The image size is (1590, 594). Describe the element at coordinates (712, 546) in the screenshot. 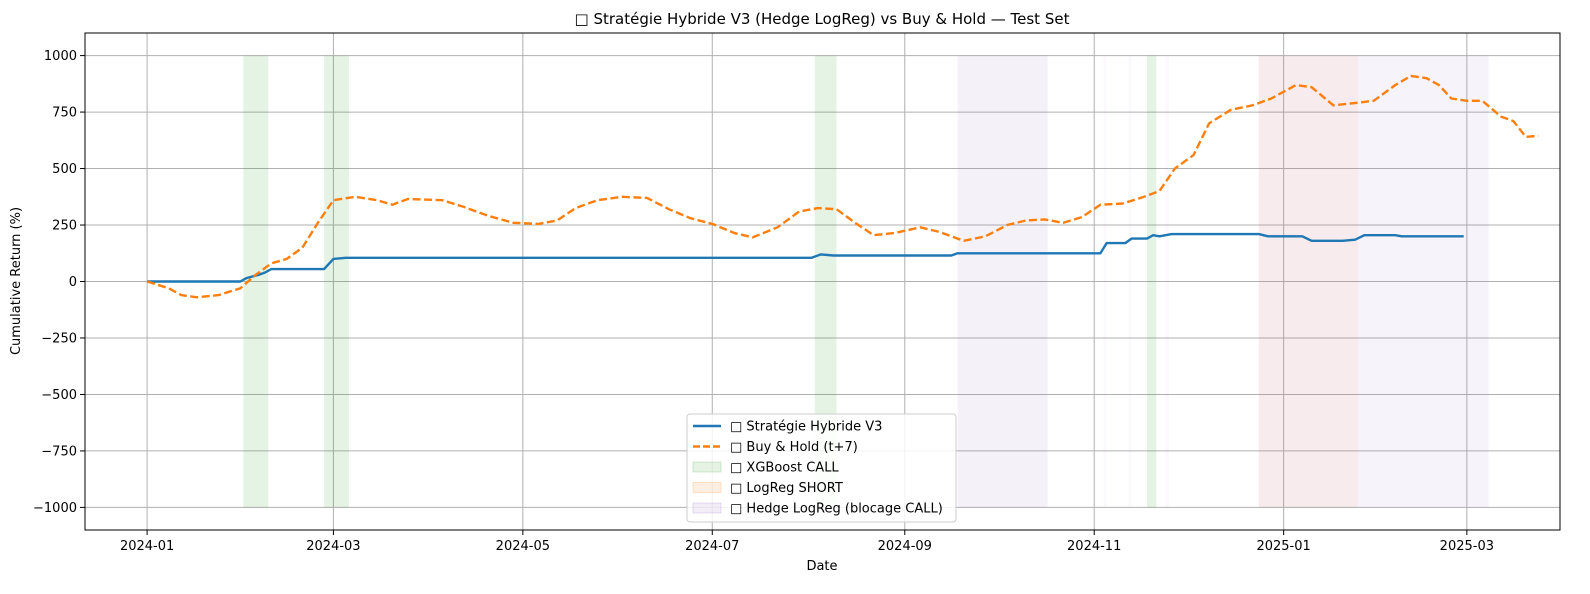

I see `x-tick-label: 2024-07` at that location.